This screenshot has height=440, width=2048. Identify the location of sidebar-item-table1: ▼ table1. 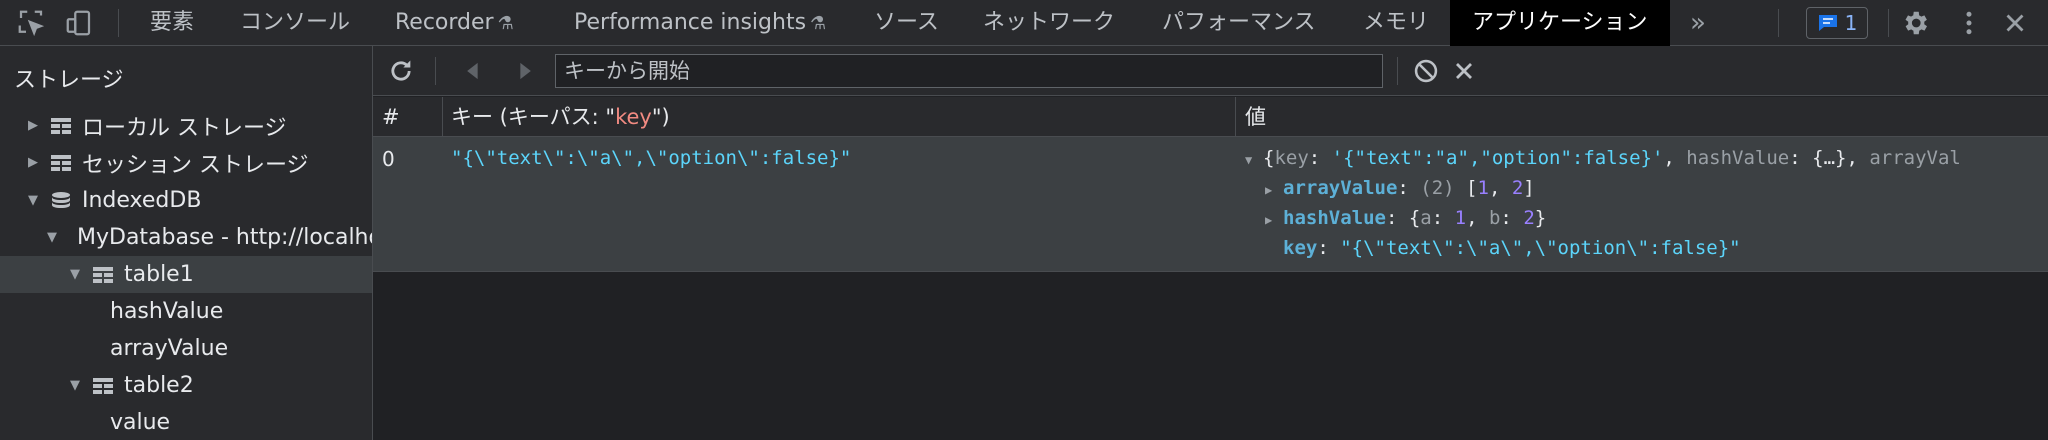
(186, 274).